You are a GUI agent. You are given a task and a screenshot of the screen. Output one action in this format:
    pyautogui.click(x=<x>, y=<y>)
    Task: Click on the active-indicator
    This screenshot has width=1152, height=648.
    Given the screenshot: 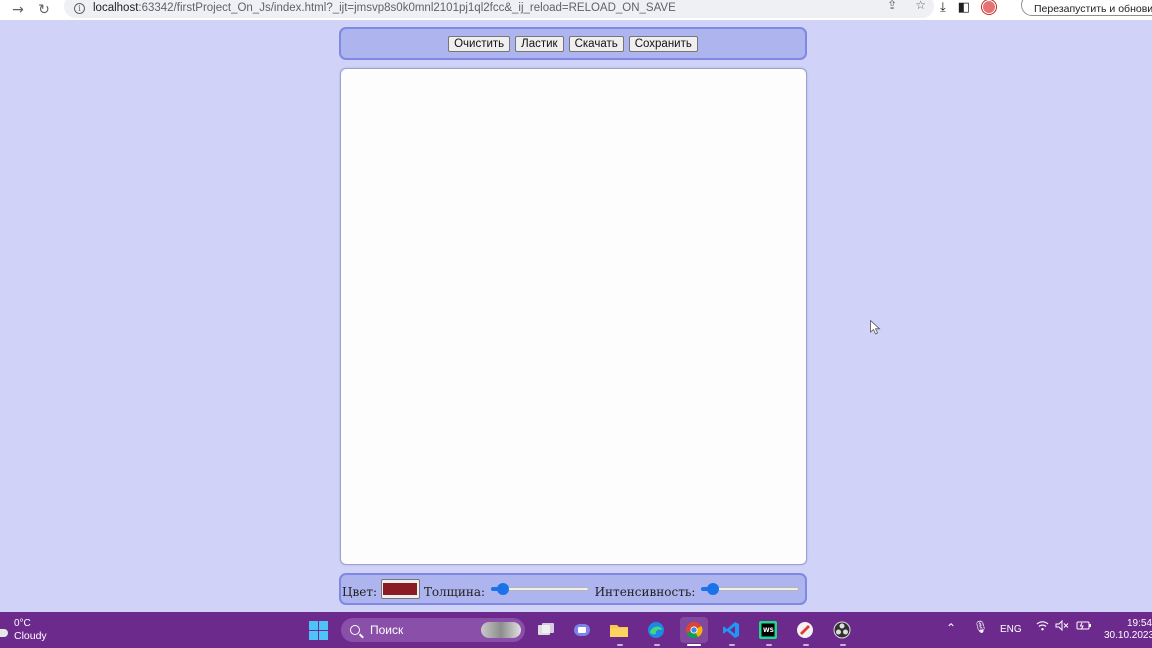 What is the action you would take?
    pyautogui.click(x=694, y=645)
    